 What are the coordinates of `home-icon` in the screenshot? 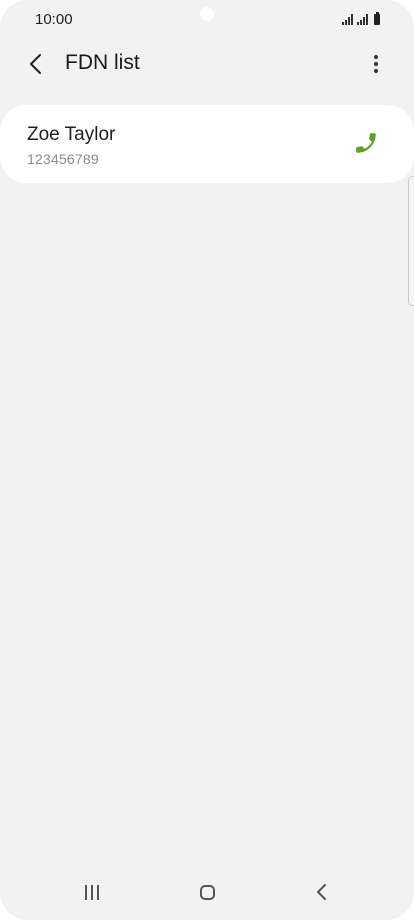 It's located at (207, 892).